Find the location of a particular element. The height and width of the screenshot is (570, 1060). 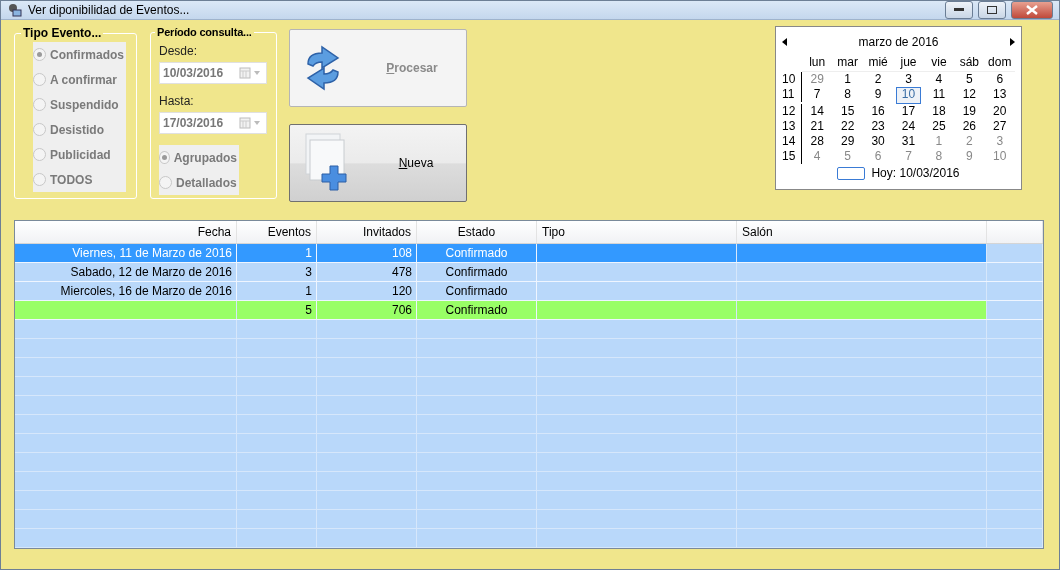

calendar-day: 16 is located at coordinates (878, 111).